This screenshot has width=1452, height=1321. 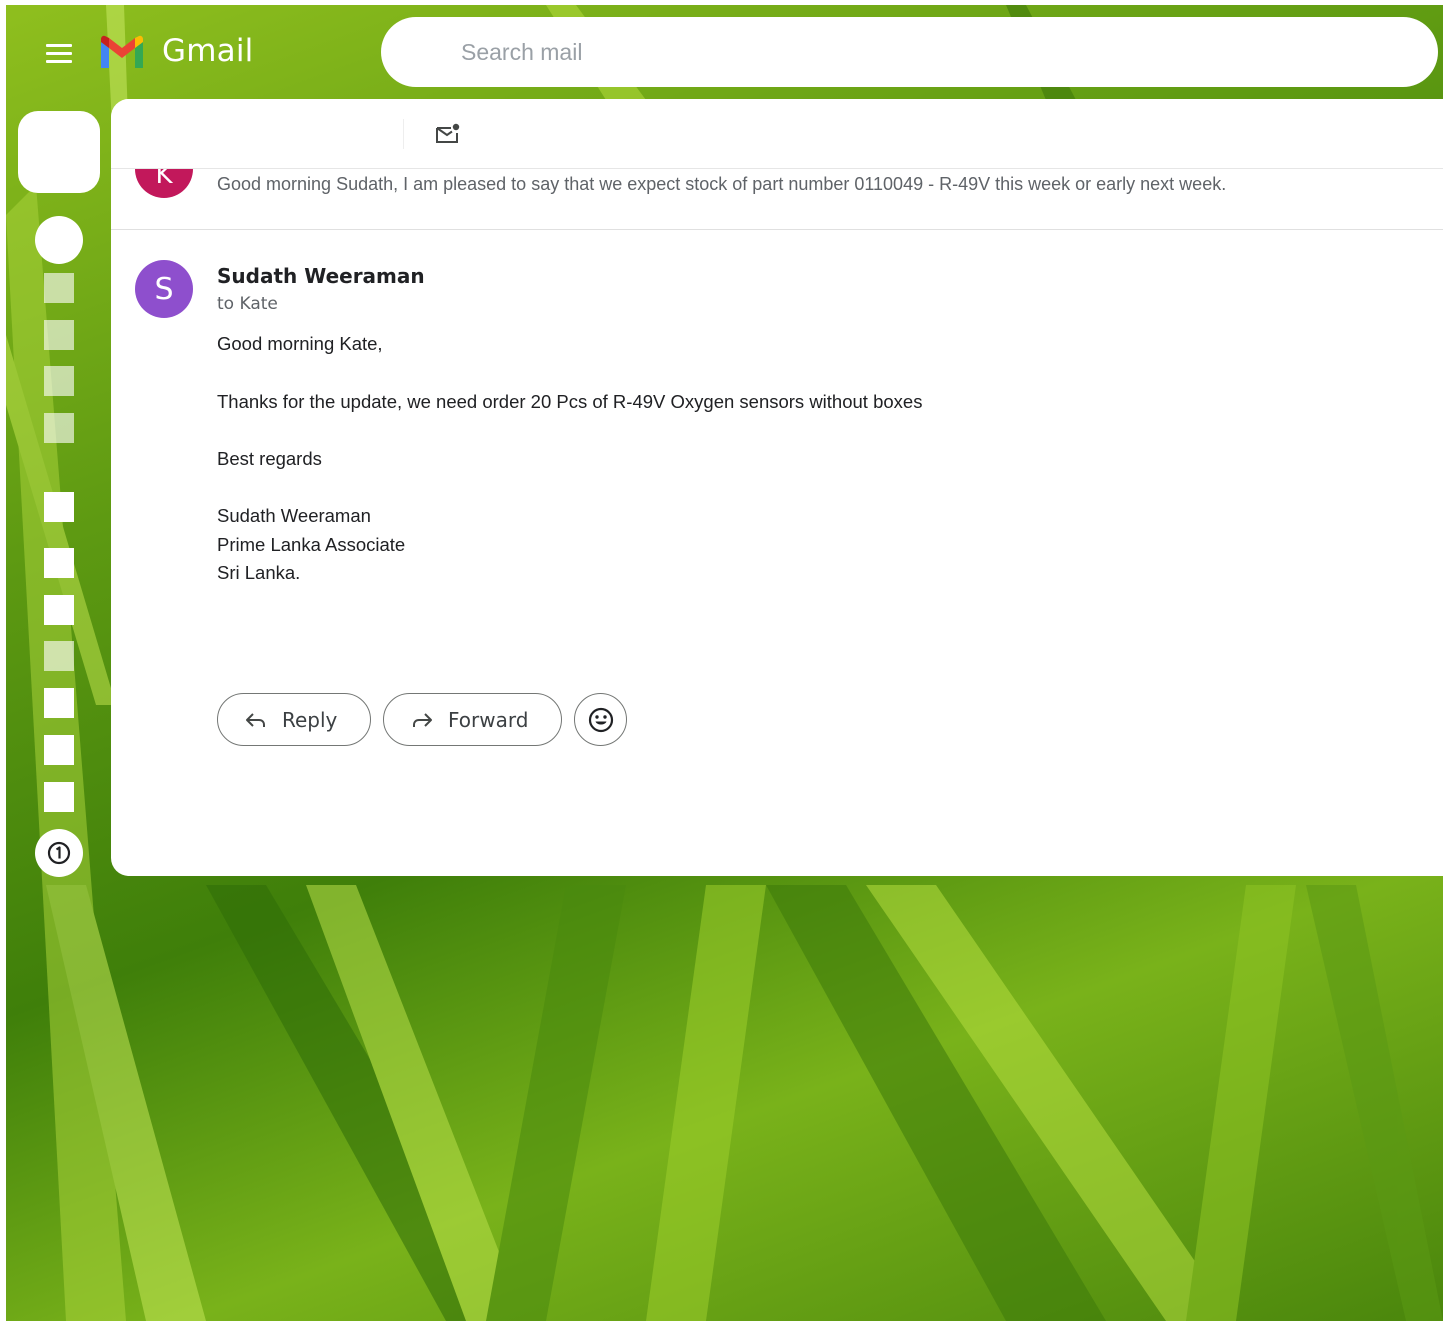 What do you see at coordinates (213, 134) in the screenshot?
I see `back-button` at bounding box center [213, 134].